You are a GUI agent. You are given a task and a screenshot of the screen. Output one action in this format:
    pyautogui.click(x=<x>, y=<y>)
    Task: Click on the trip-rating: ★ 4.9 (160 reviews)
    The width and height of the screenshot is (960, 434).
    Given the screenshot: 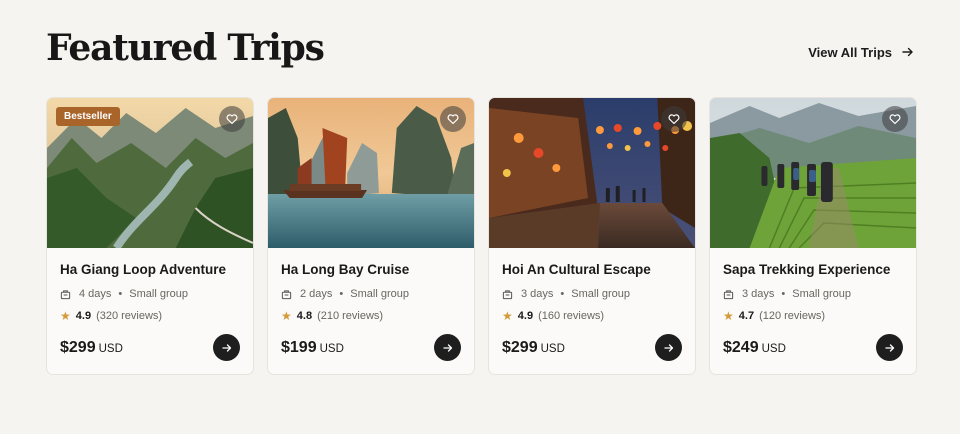 What is the action you would take?
    pyautogui.click(x=592, y=316)
    